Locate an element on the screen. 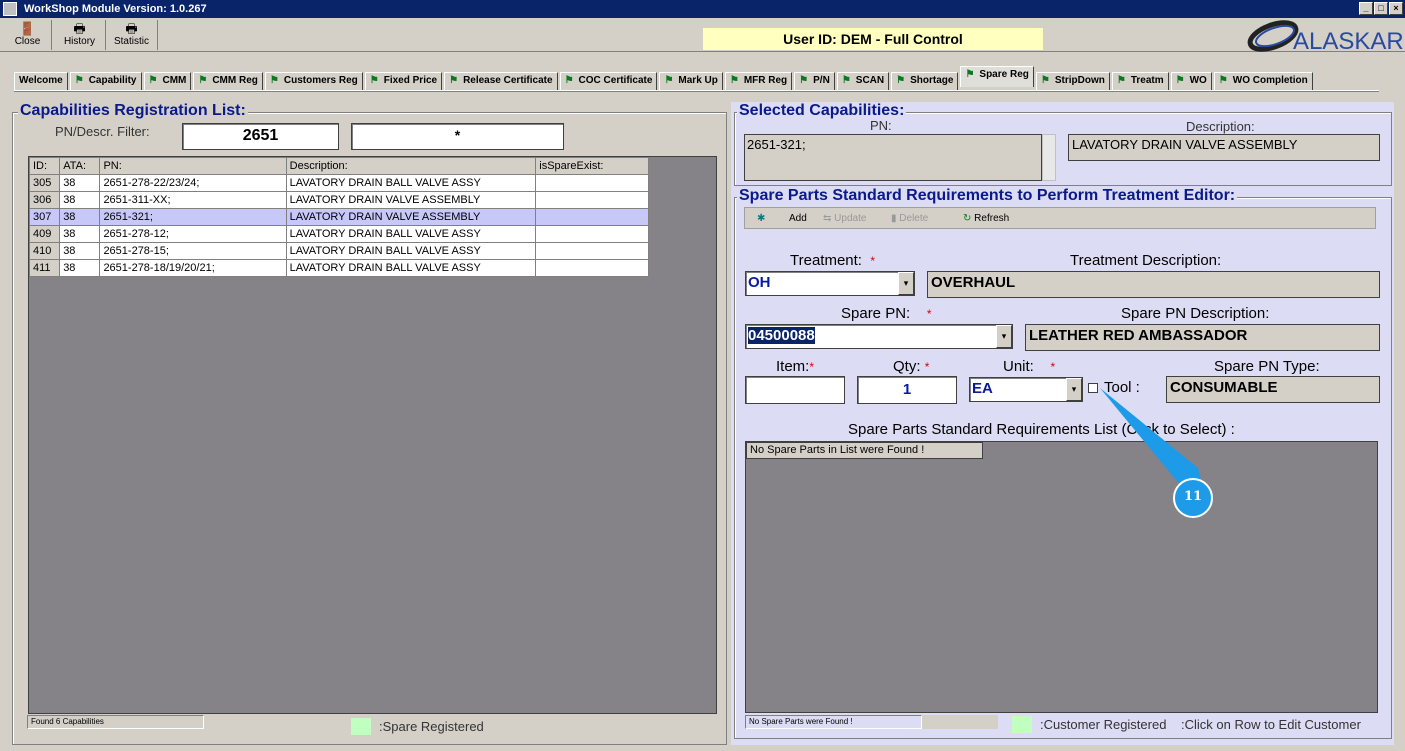 This screenshot has width=1405, height=751. update-button: ⇆ Update is located at coordinates (844, 219).